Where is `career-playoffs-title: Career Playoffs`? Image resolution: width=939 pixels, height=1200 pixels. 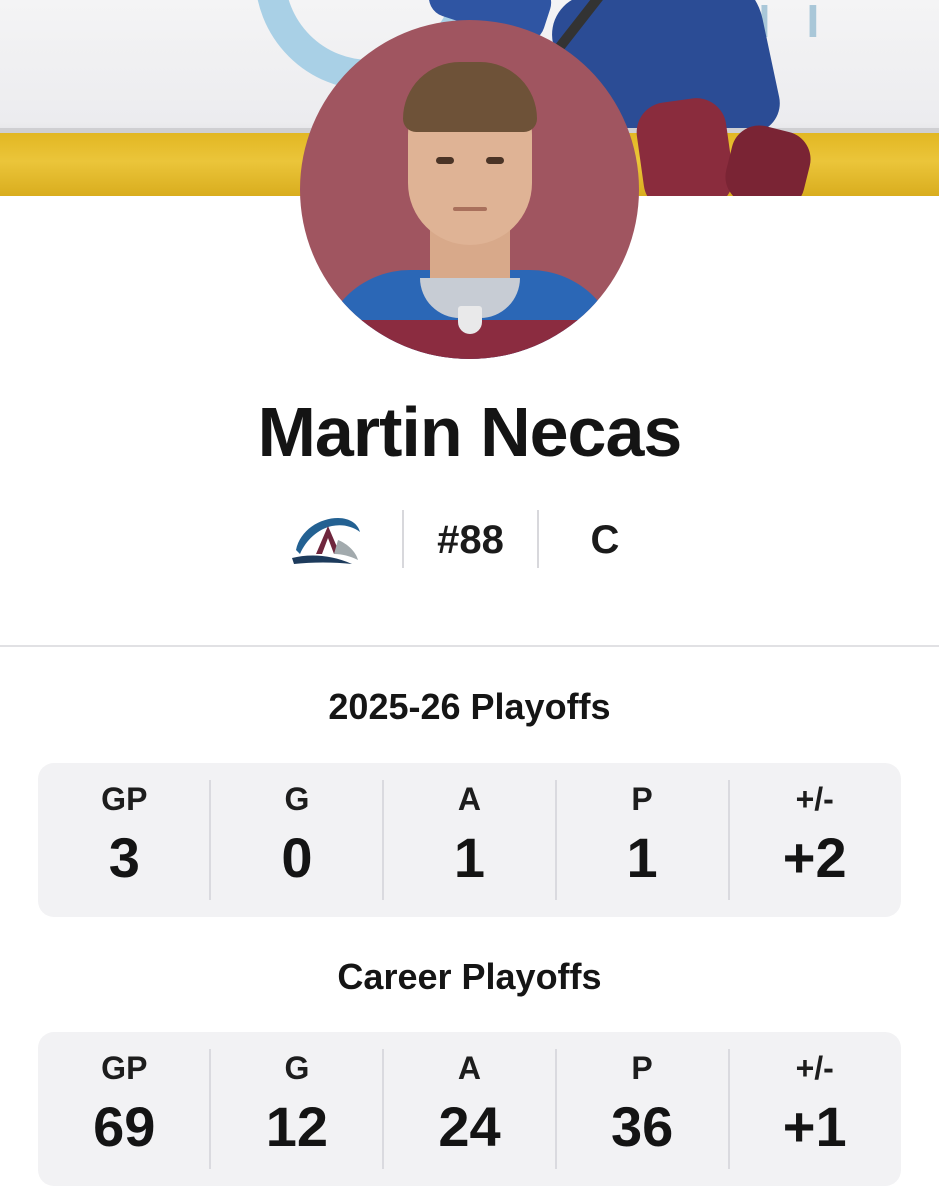
career-playoffs-title: Career Playoffs is located at coordinates (469, 976).